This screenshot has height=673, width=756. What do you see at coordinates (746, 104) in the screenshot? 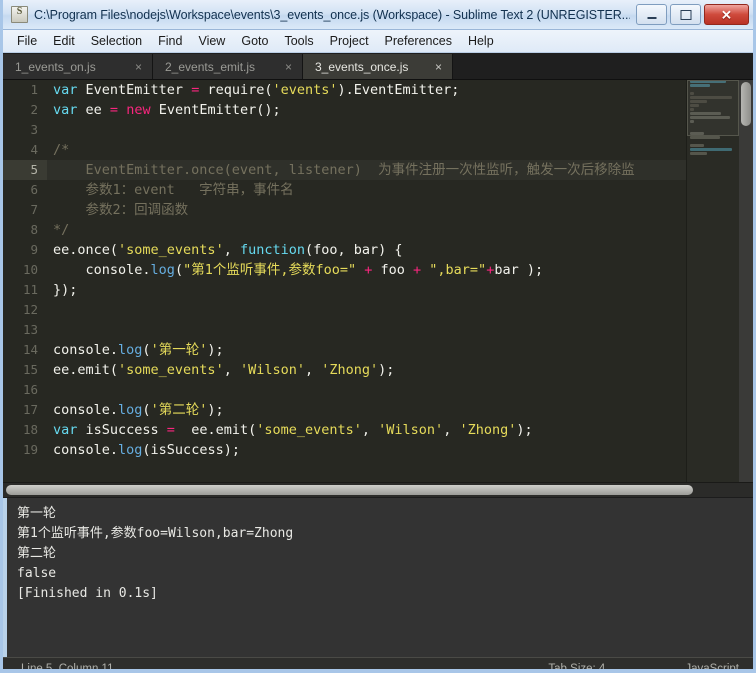
I see `vertical-scroll-thumb` at bounding box center [746, 104].